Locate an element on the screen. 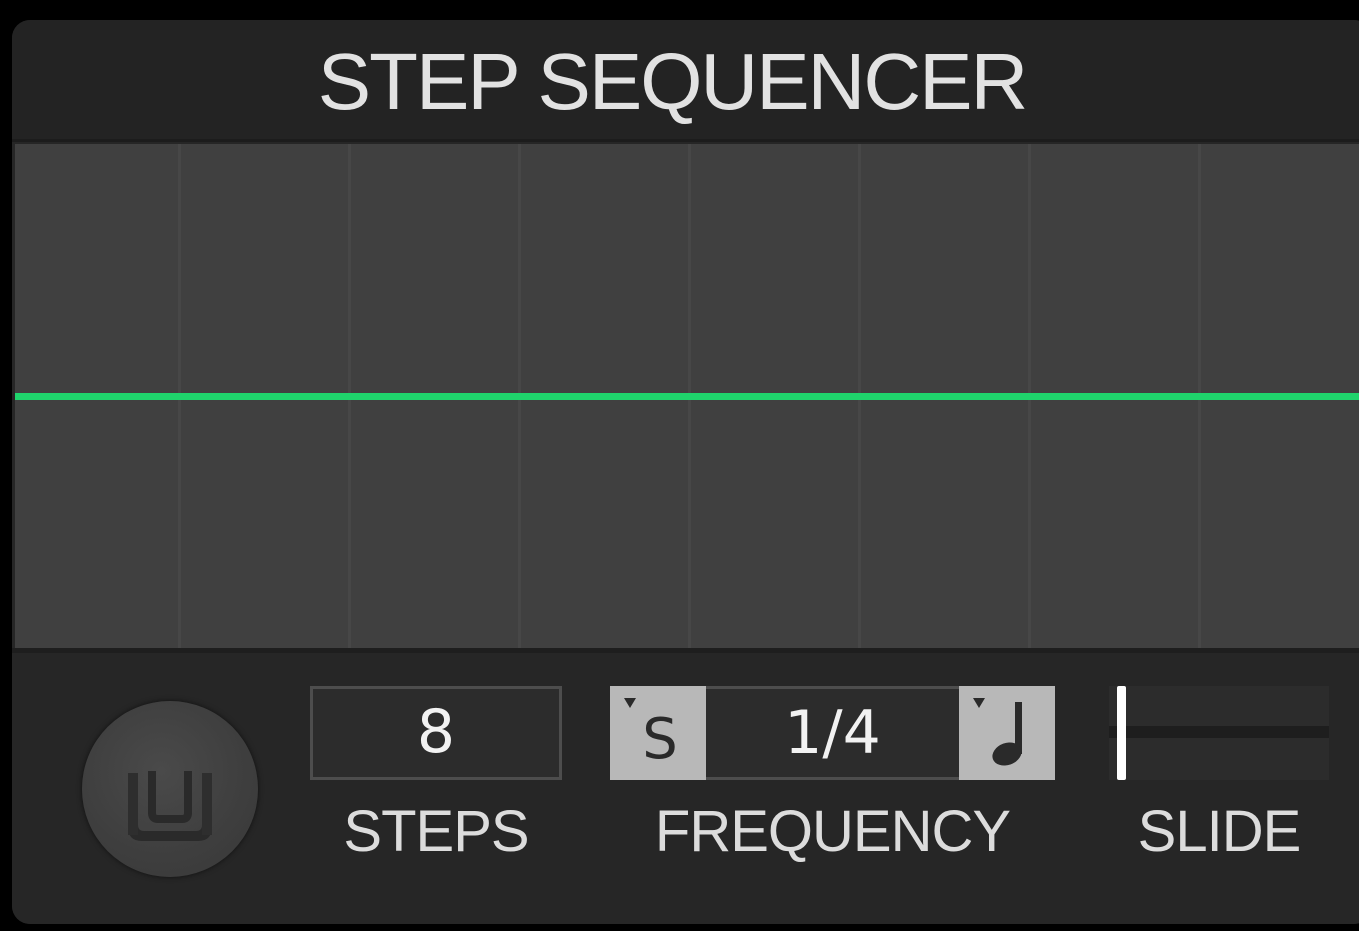  power-u-icon is located at coordinates (170, 789).